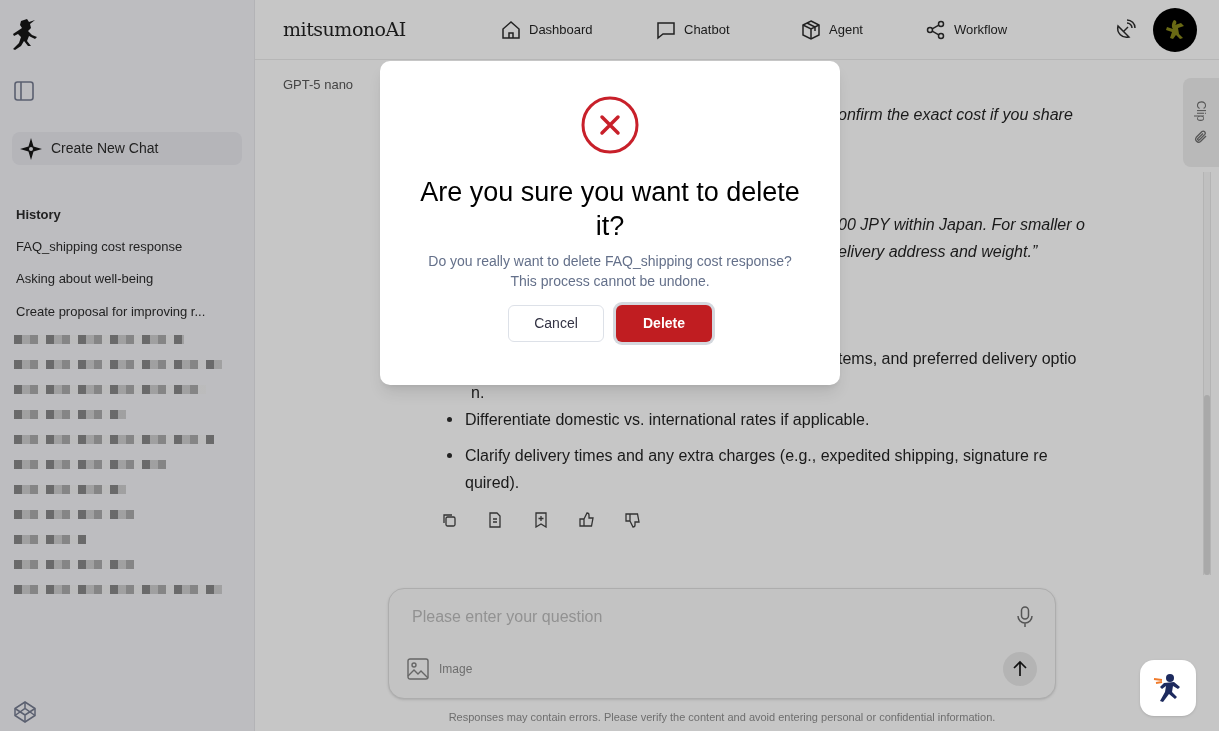  I want to click on create-new-chat-button: Create New Chat, so click(127, 148).